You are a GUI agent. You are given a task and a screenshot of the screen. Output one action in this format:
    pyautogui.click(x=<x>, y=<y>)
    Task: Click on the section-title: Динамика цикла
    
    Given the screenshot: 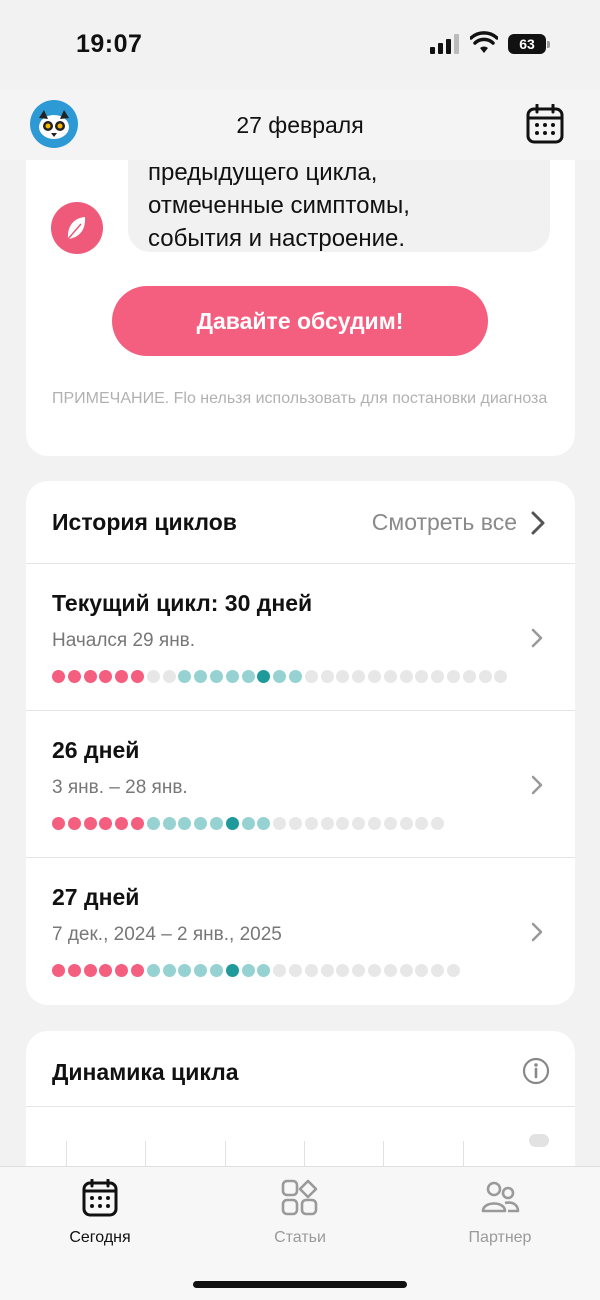 What is the action you would take?
    pyautogui.click(x=145, y=1072)
    